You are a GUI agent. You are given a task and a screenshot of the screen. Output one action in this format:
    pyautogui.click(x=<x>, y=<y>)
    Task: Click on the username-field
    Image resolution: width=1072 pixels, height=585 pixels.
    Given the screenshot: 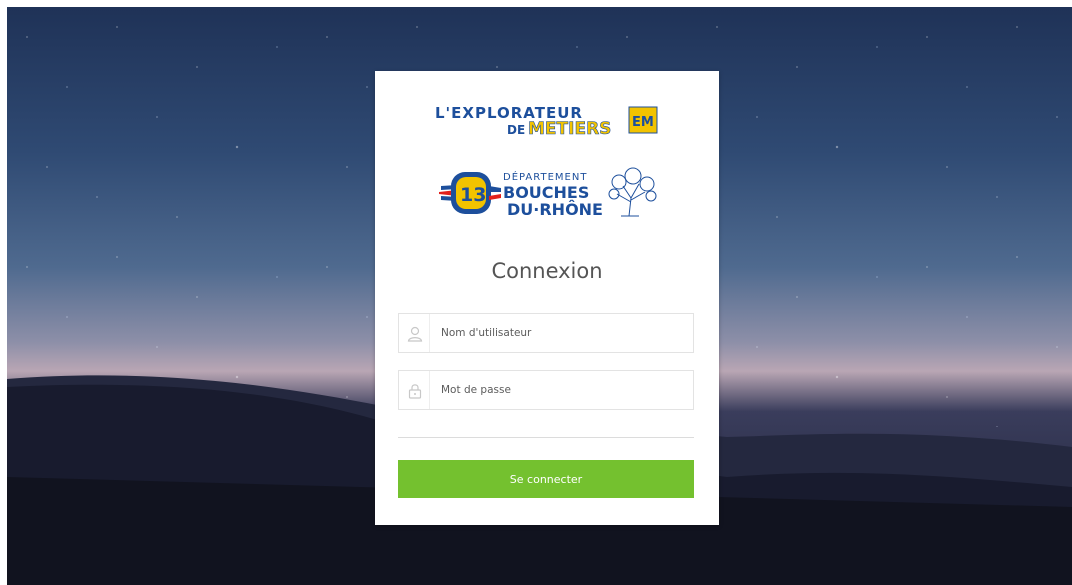 What is the action you would take?
    pyautogui.click(x=546, y=333)
    